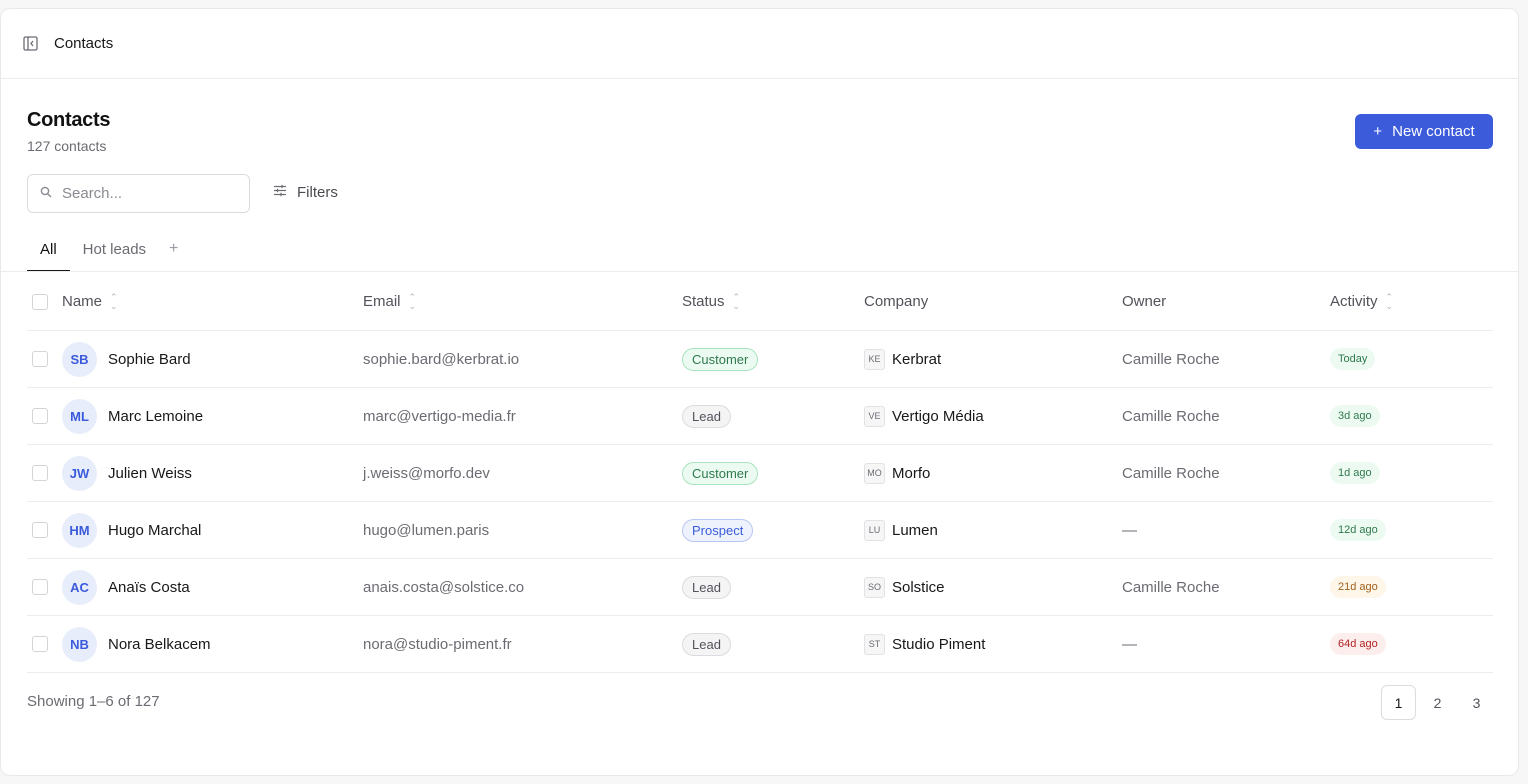  I want to click on avatar: NB, so click(79, 644).